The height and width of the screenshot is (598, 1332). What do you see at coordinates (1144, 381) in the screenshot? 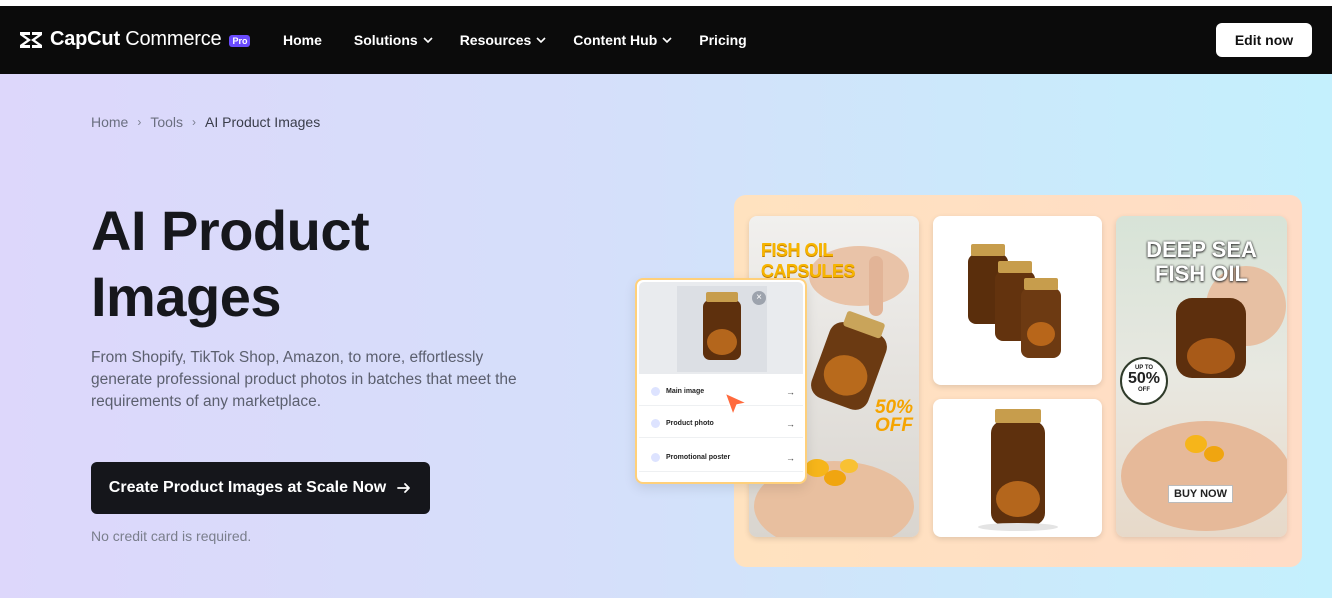
I see `discount-badge: UP TO 50% OFF` at bounding box center [1144, 381].